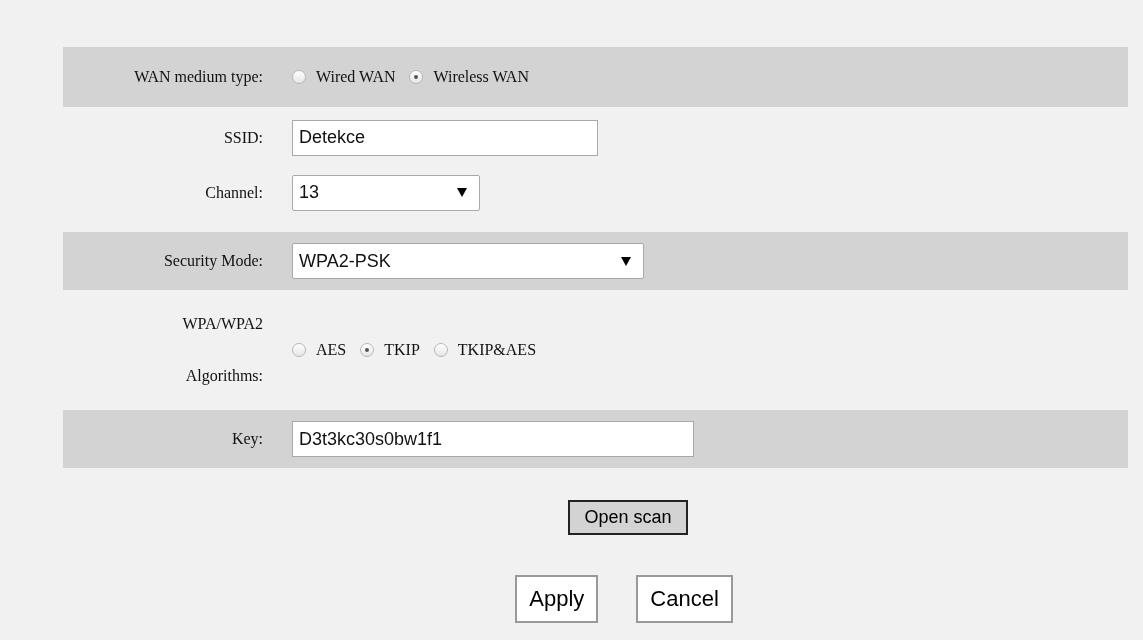  I want to click on field-label: Security Mode:, so click(213, 261).